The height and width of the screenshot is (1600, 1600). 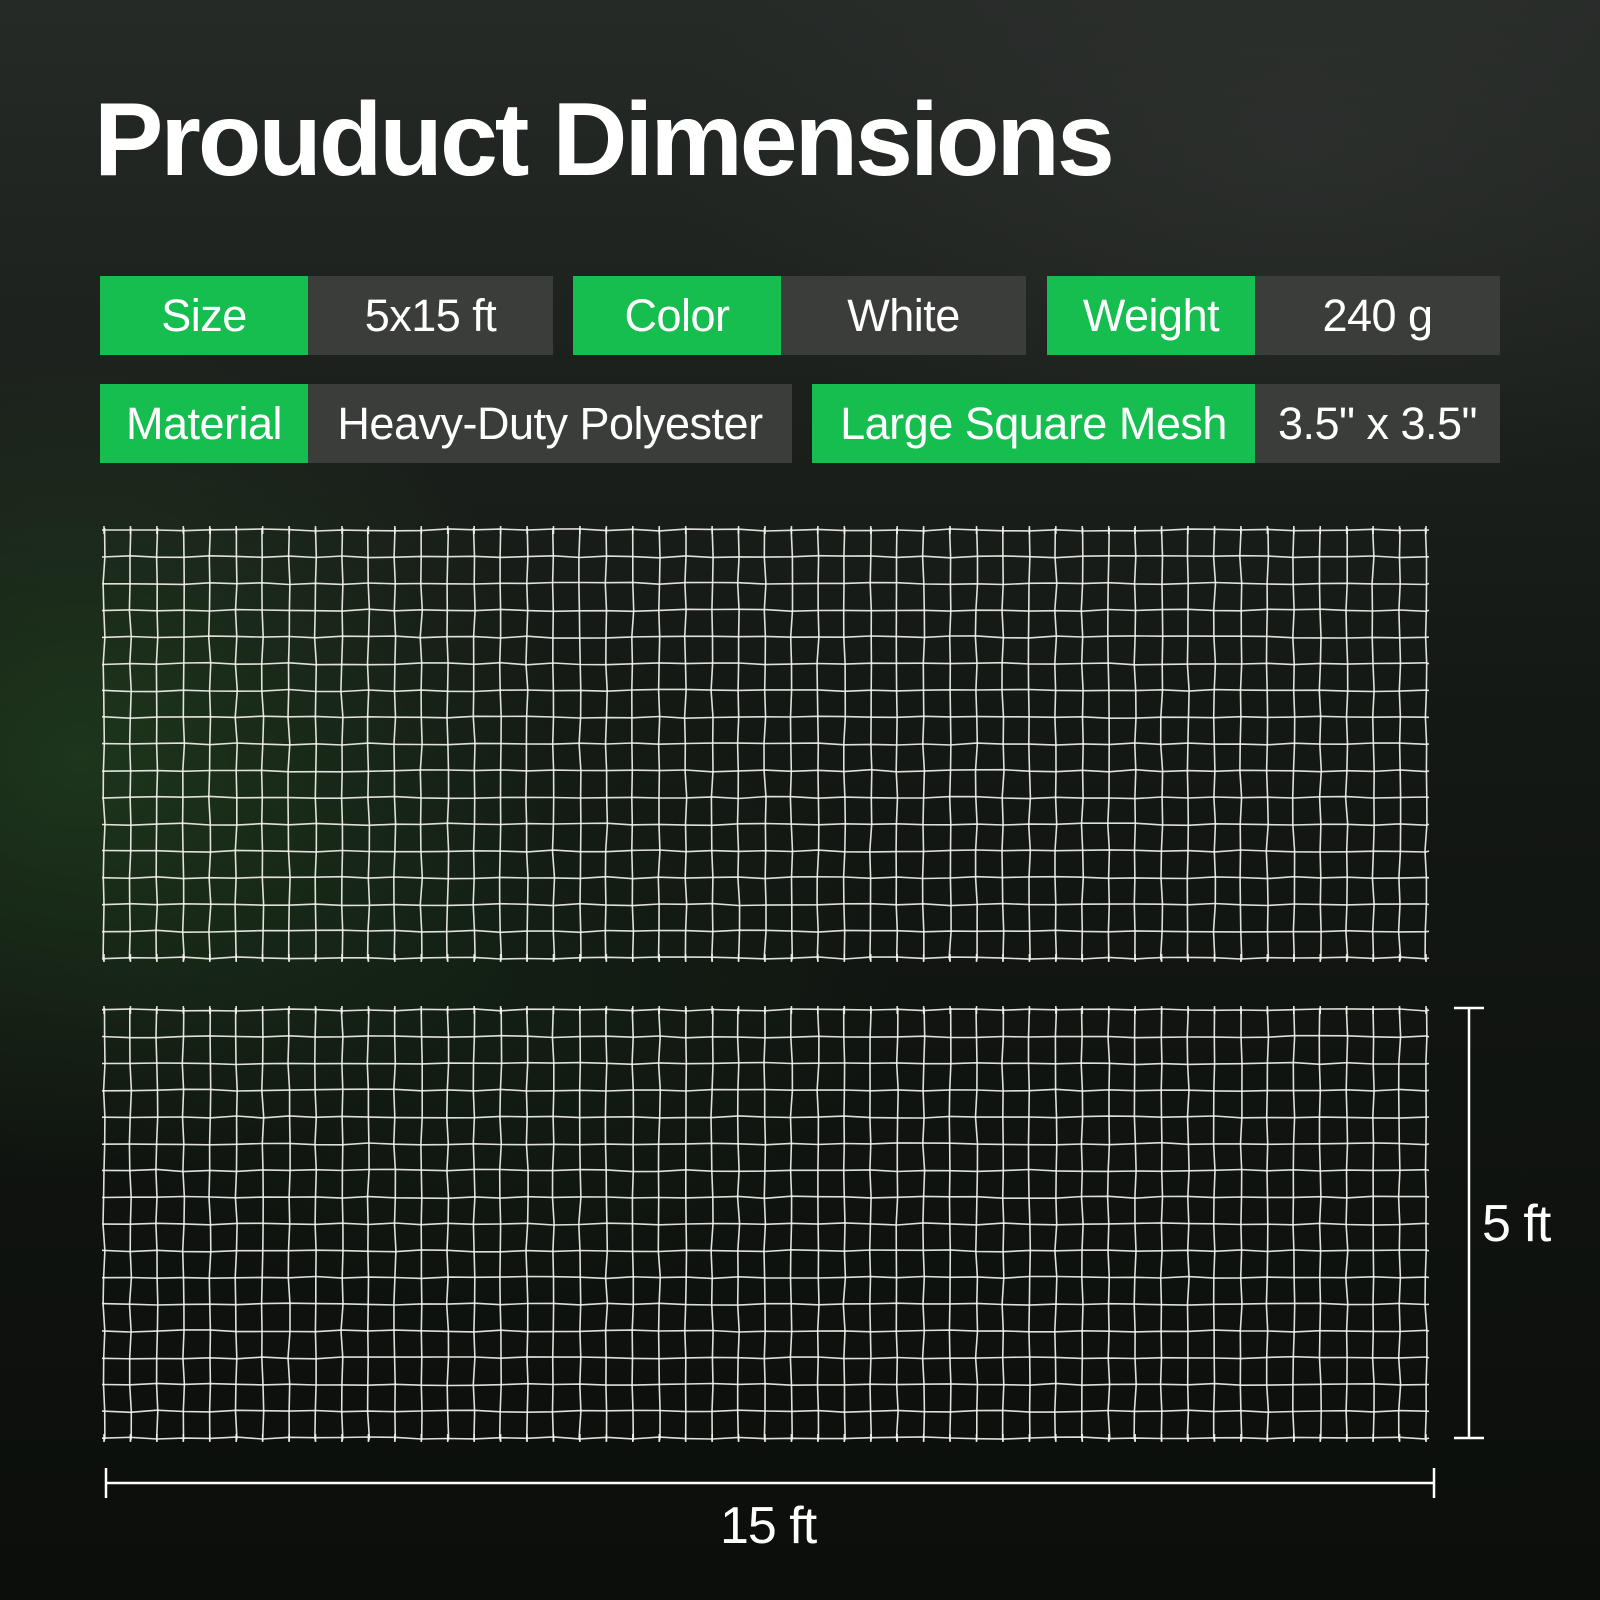 What do you see at coordinates (1516, 1224) in the screenshot?
I see `height-dimension-label: 5 ft` at bounding box center [1516, 1224].